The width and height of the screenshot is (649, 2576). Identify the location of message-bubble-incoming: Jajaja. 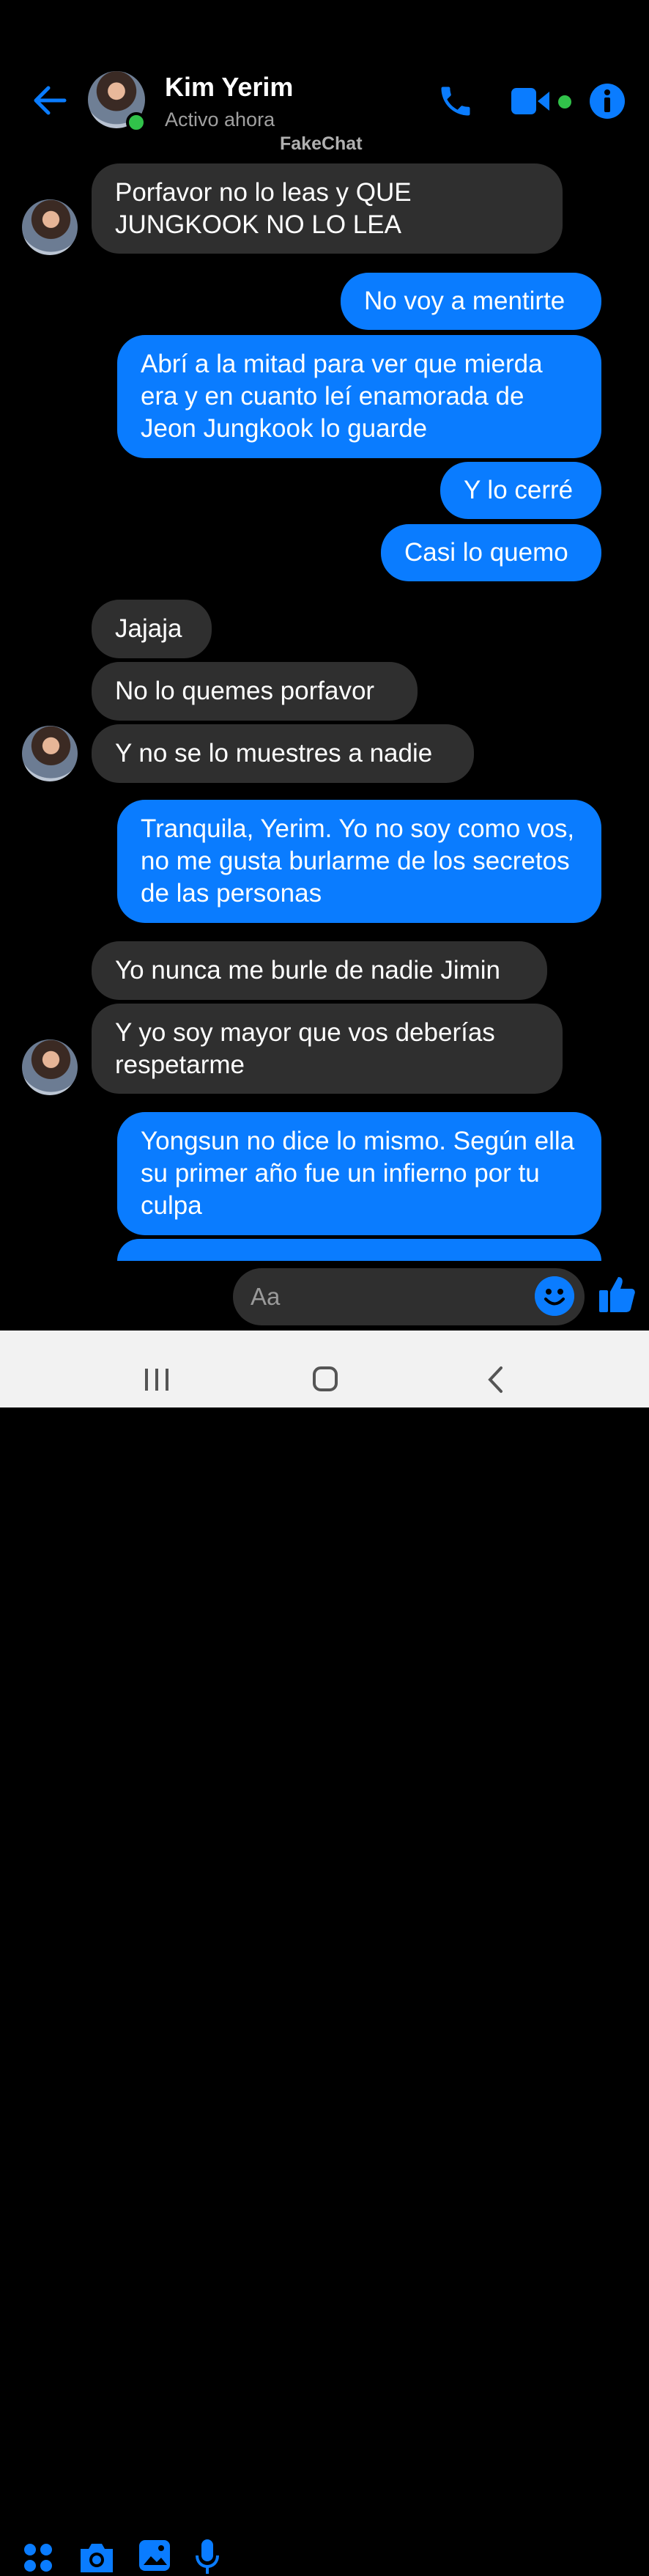
(152, 629).